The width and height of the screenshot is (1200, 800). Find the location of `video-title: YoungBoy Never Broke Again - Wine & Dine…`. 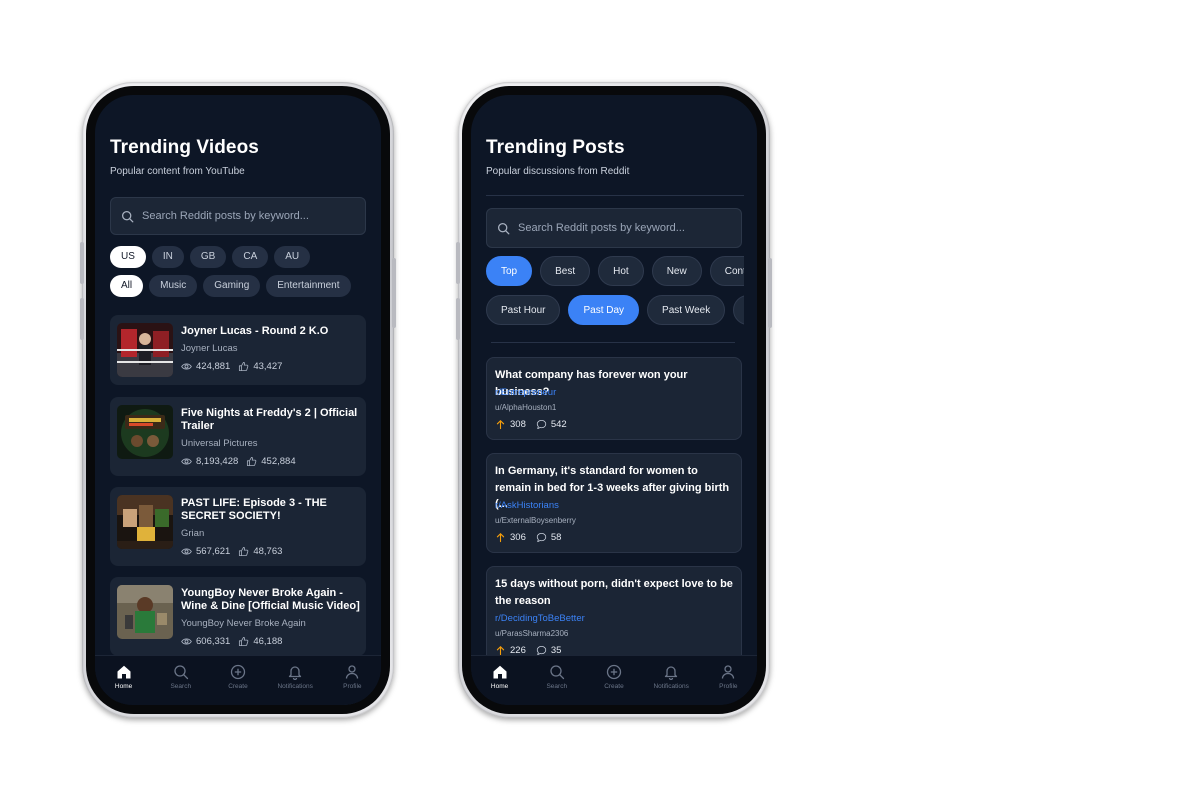

video-title: YoungBoy Never Broke Again - Wine & Dine… is located at coordinates (270, 599).